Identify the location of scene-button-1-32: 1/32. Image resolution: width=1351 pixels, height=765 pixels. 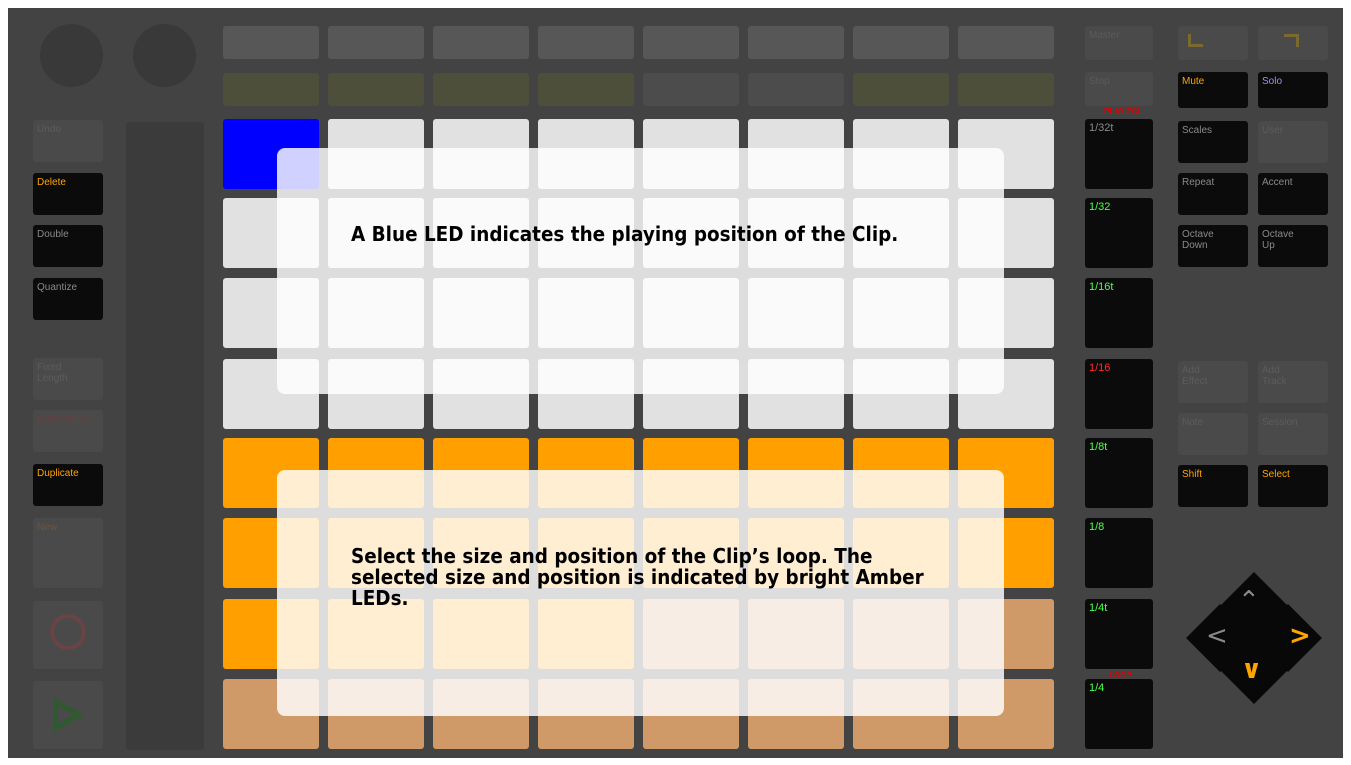
(1119, 233).